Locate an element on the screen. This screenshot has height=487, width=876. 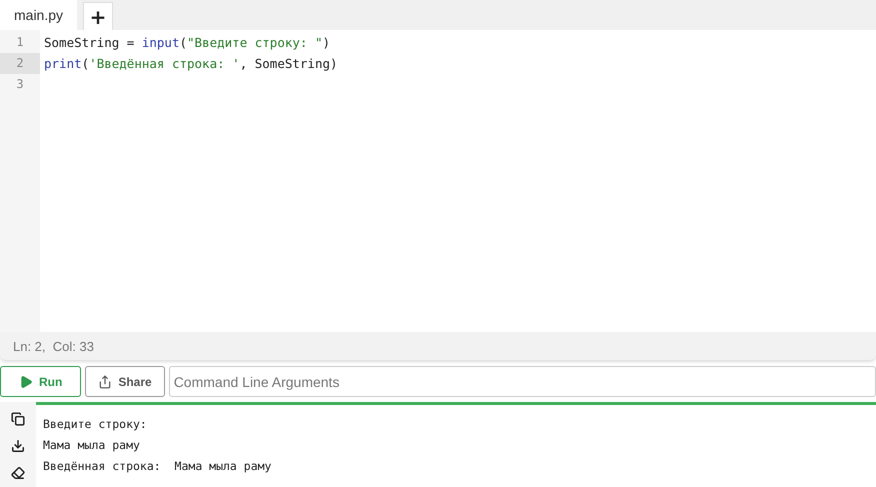
file-tab: main.py is located at coordinates (39, 15).